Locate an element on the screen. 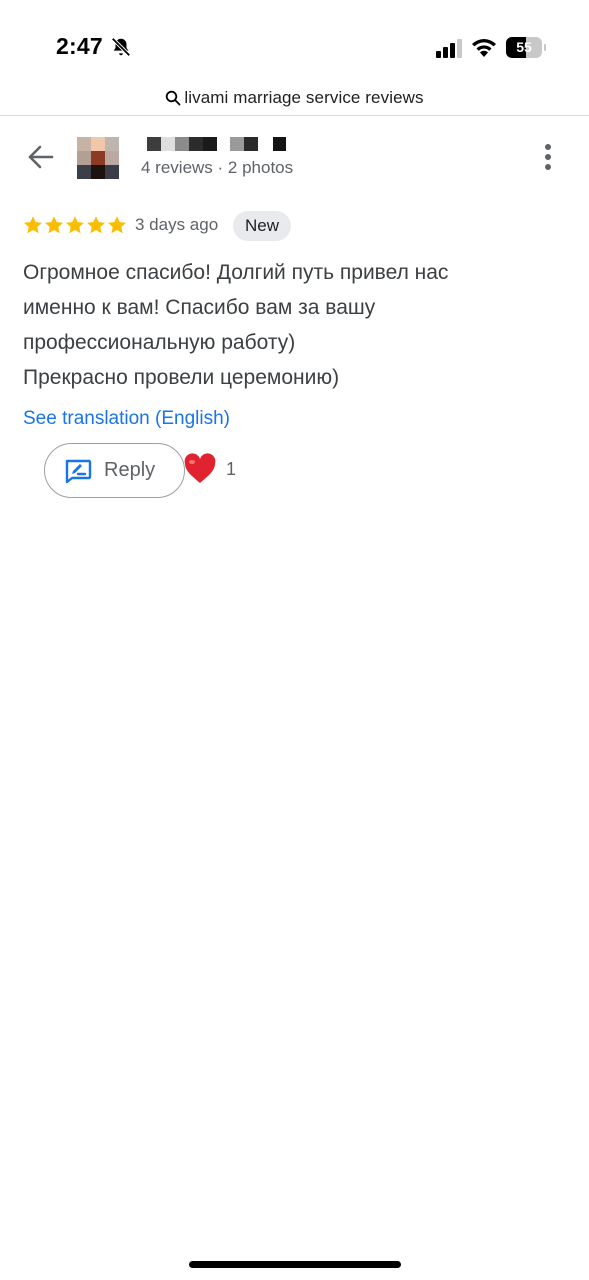 Image resolution: width=589 pixels, height=1280 pixels. more-options-icon is located at coordinates (548, 157).